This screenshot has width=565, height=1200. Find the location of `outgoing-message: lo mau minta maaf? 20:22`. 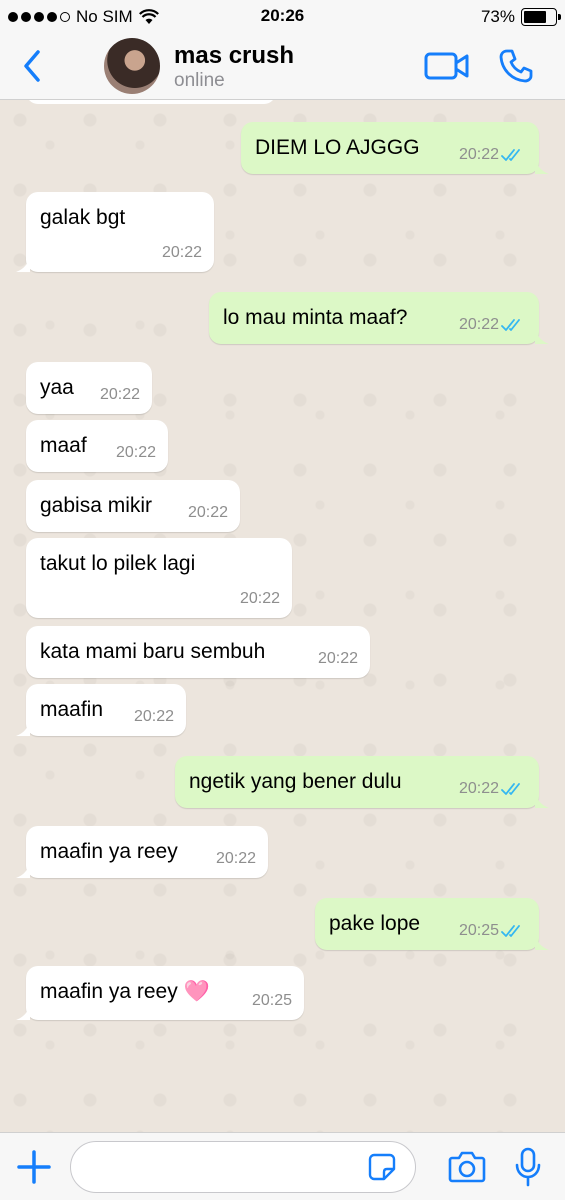

outgoing-message: lo mau minta maaf? 20:22 is located at coordinates (379, 318).